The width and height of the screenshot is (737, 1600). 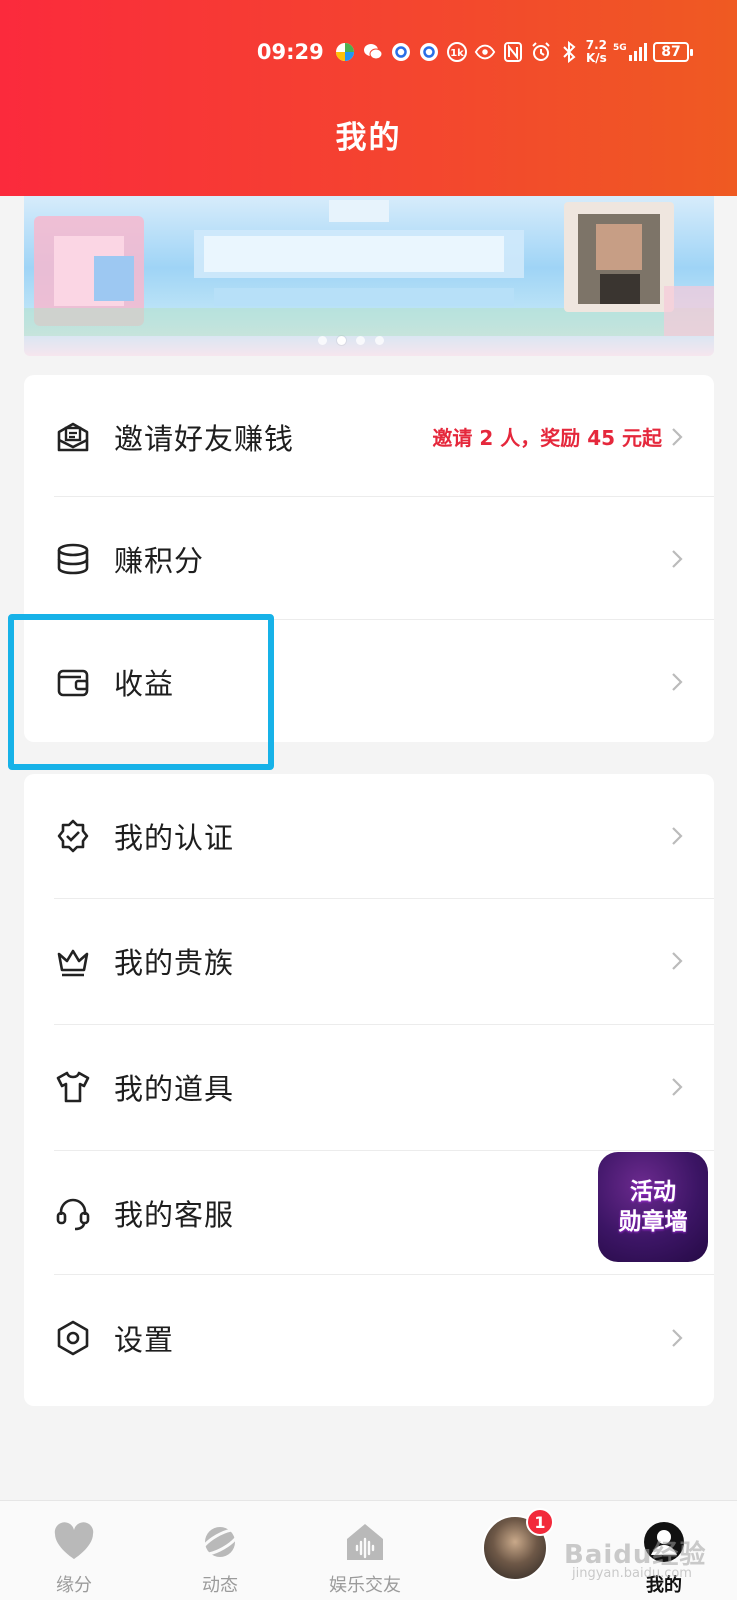 I want to click on bluetooth-icon, so click(x=569, y=52).